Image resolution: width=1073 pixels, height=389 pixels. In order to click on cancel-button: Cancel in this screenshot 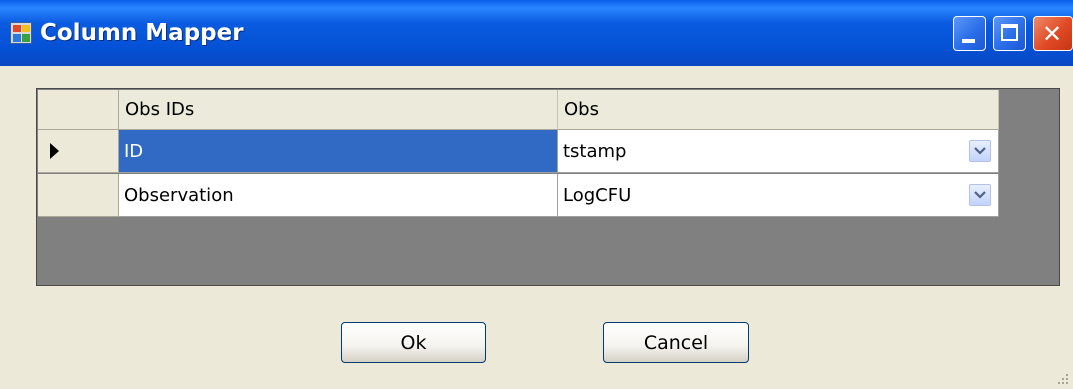, I will do `click(676, 342)`.